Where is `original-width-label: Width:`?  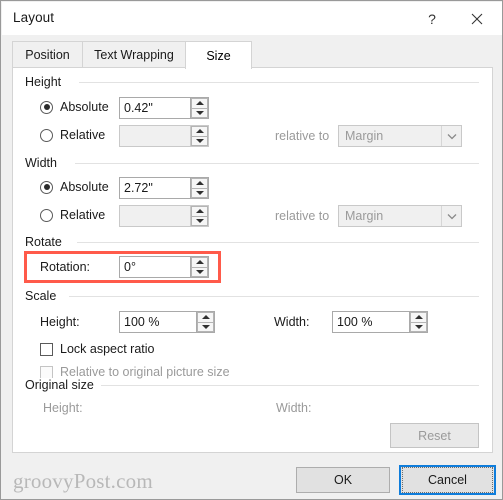 original-width-label: Width: is located at coordinates (294, 408).